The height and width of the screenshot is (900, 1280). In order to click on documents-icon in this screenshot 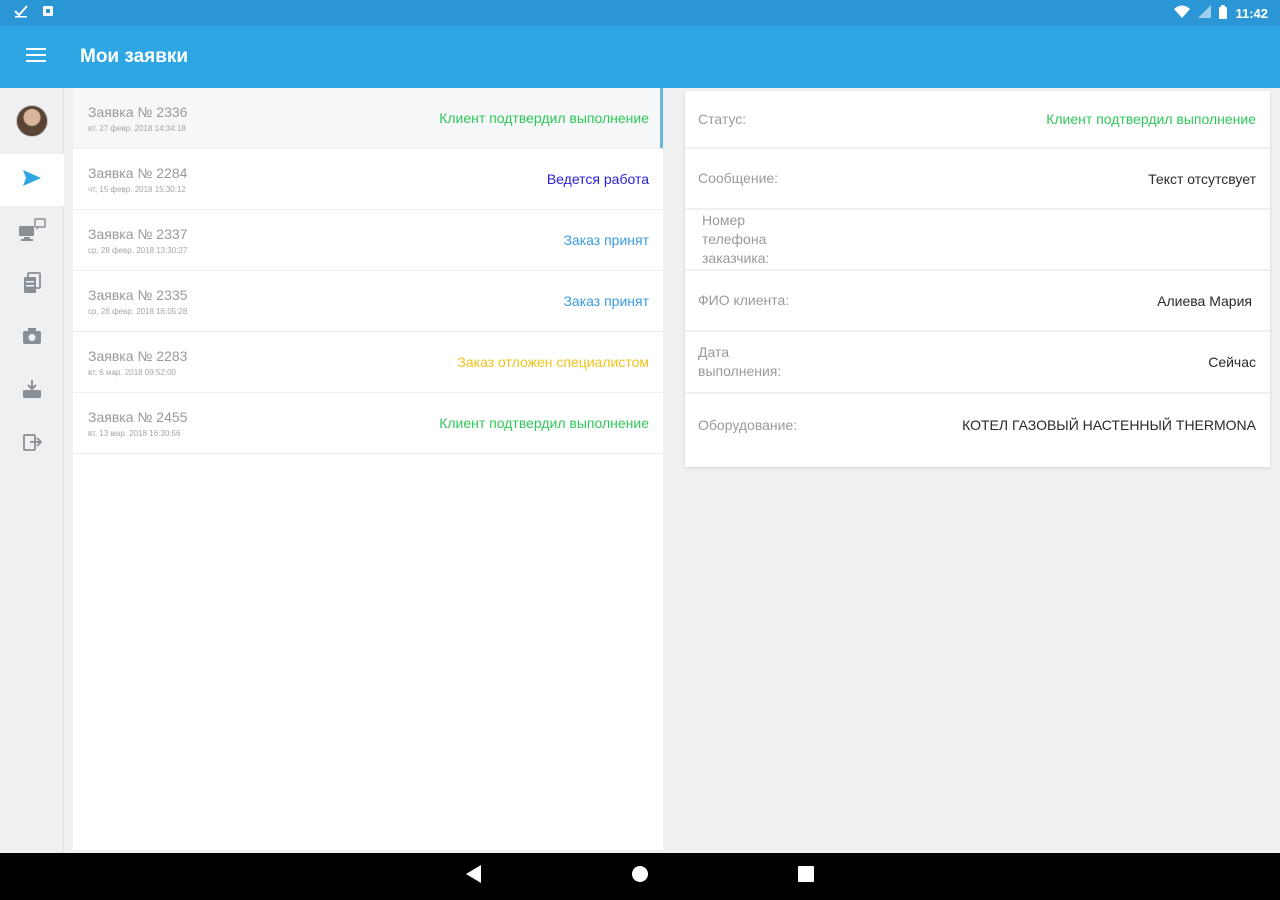, I will do `click(32, 285)`.